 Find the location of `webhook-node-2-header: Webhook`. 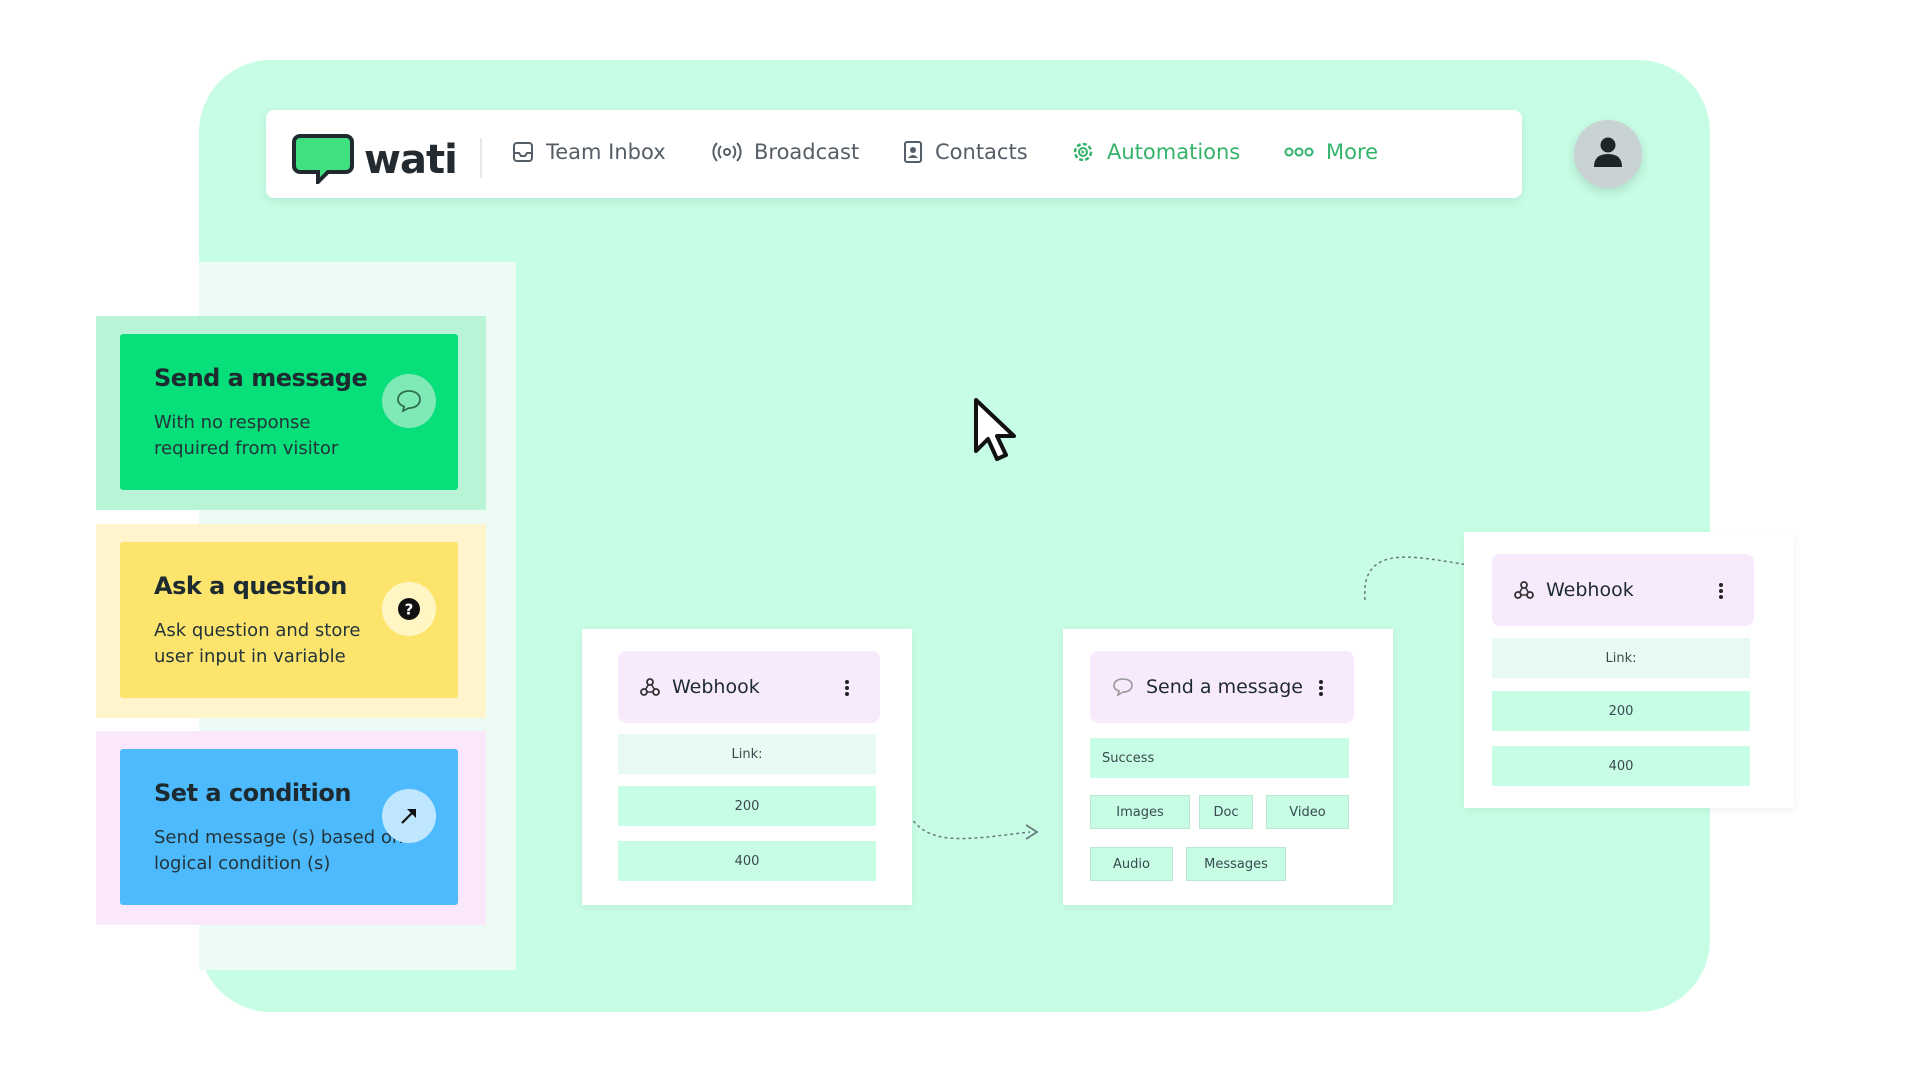

webhook-node-2-header: Webhook is located at coordinates (1623, 590).